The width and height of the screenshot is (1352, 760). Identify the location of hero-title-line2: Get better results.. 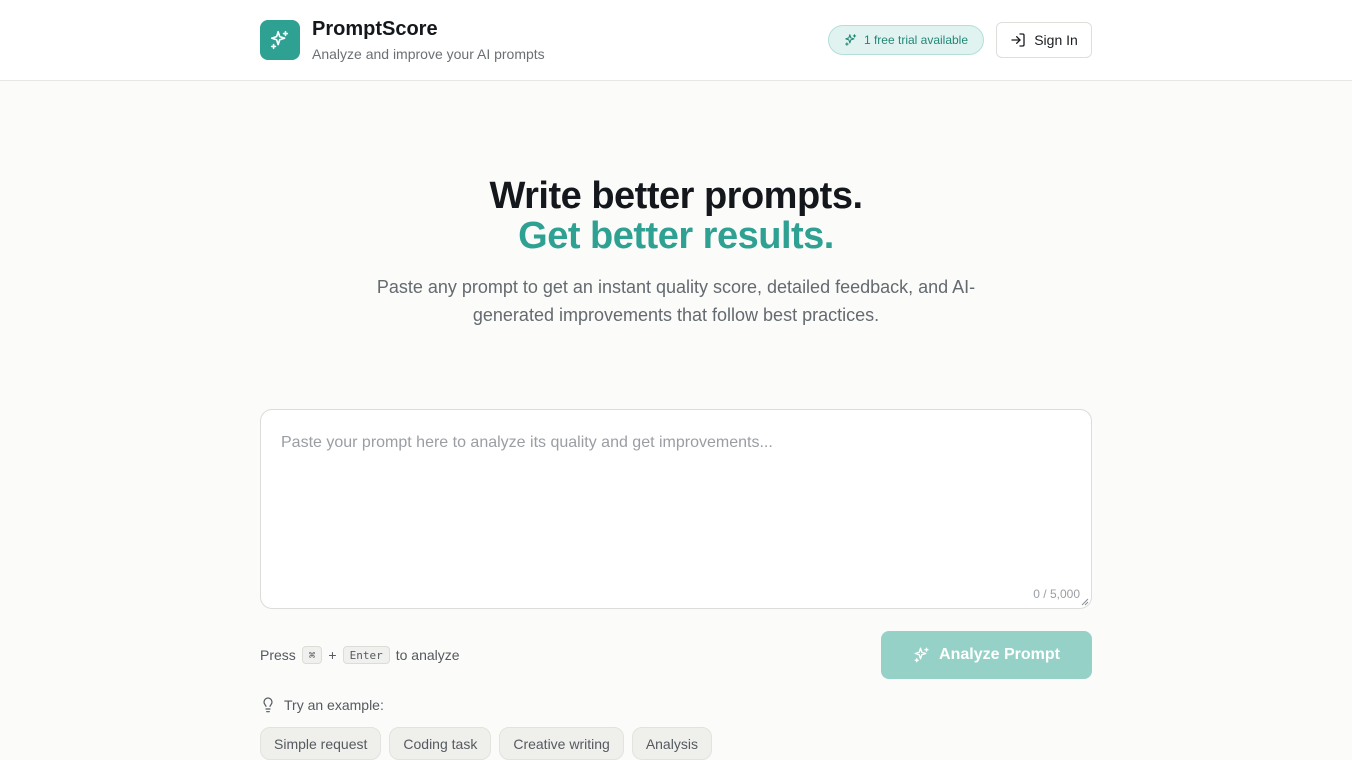
(676, 236).